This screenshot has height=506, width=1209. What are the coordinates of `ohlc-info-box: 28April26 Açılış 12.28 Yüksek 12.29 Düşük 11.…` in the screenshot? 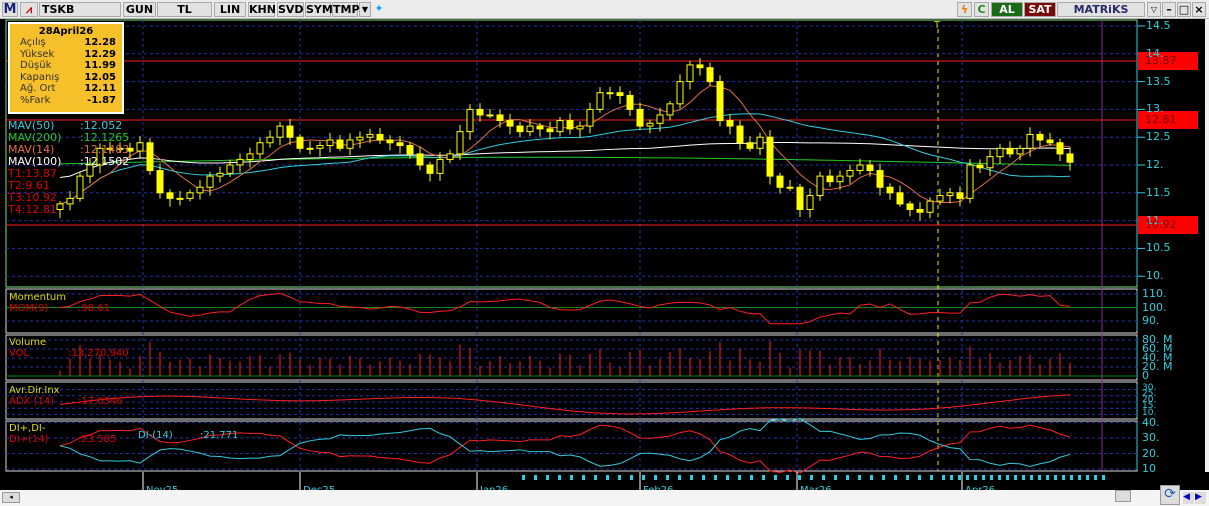 It's located at (66, 68).